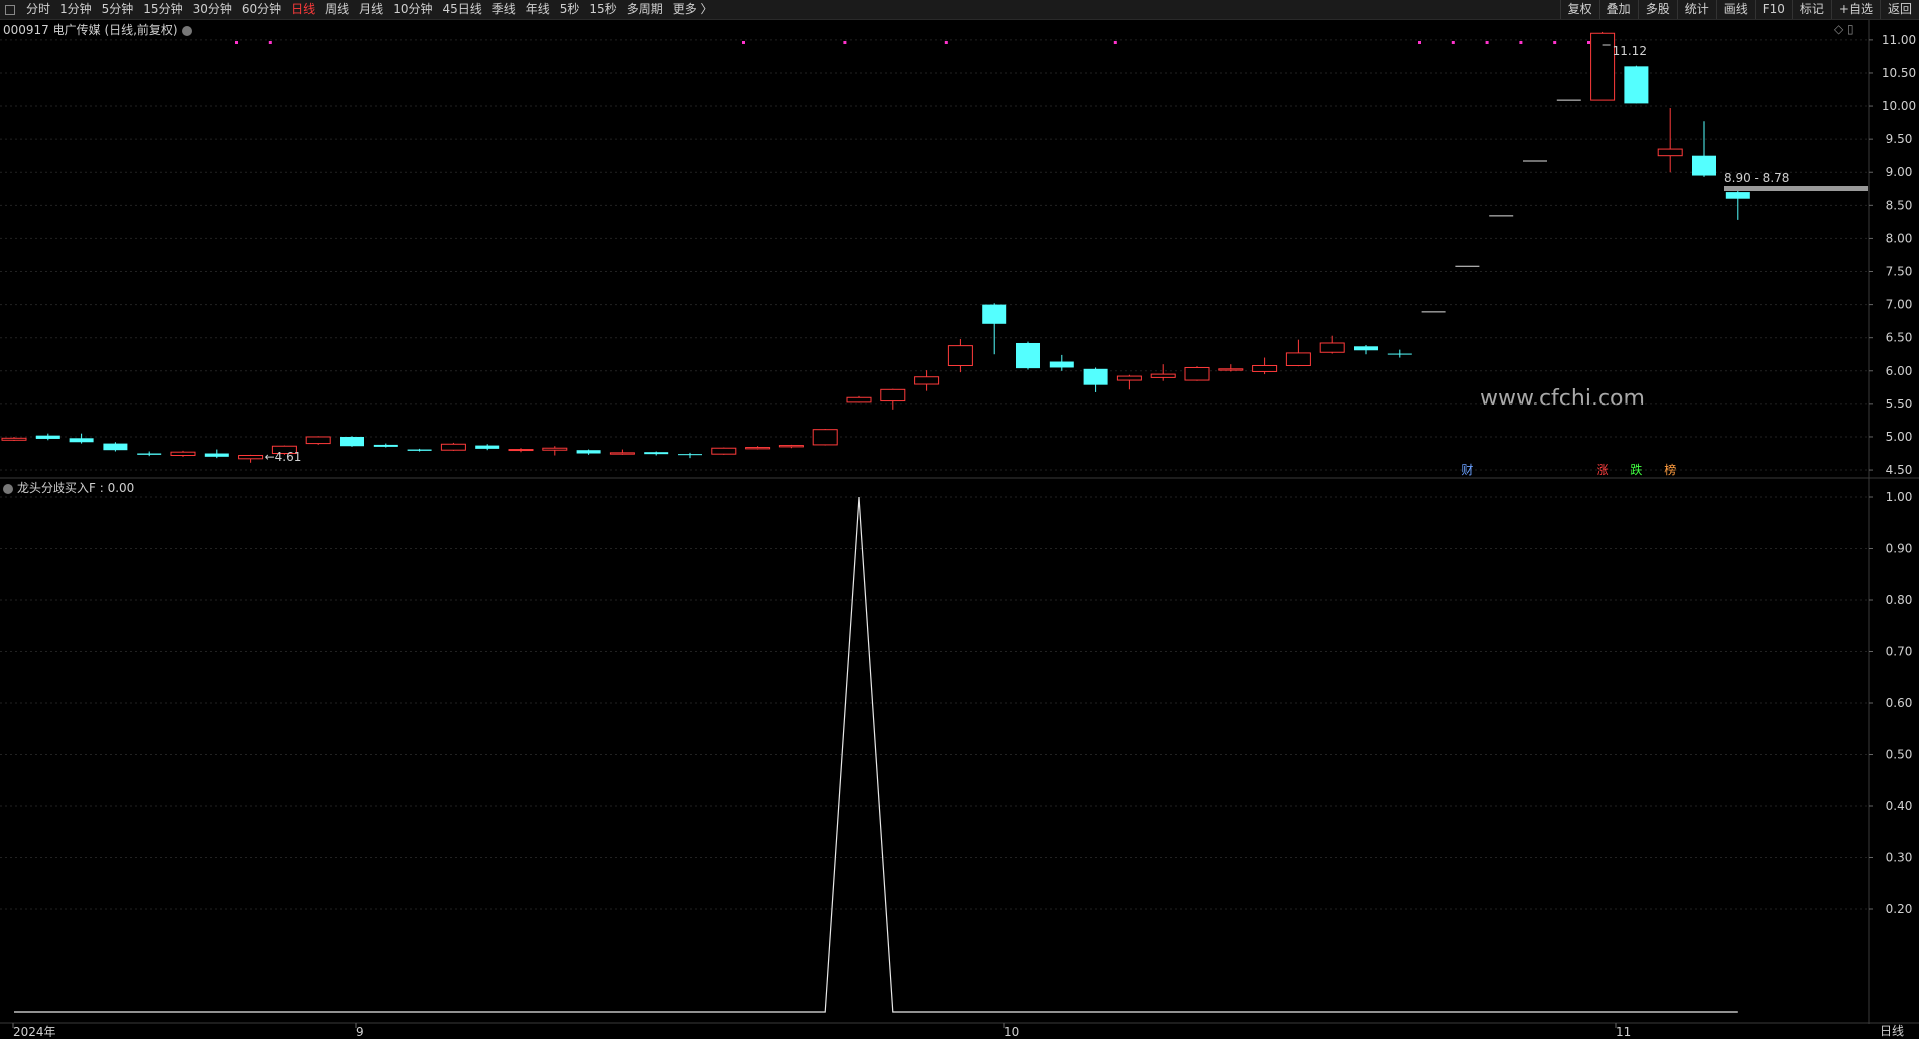  I want to click on event-marker: 榜, so click(1670, 469).